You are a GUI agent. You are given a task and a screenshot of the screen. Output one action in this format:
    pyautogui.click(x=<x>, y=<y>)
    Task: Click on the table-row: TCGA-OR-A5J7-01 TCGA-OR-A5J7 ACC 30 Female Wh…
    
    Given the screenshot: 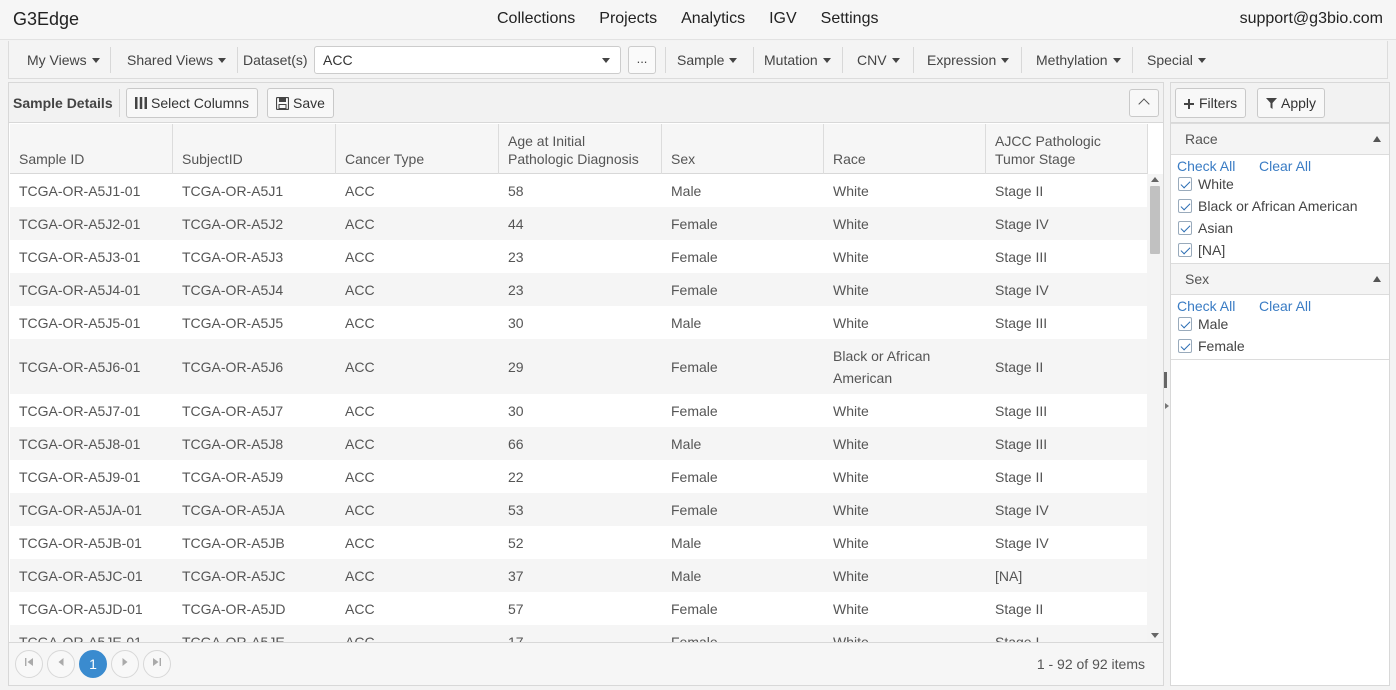 What is the action you would take?
    pyautogui.click(x=578, y=410)
    